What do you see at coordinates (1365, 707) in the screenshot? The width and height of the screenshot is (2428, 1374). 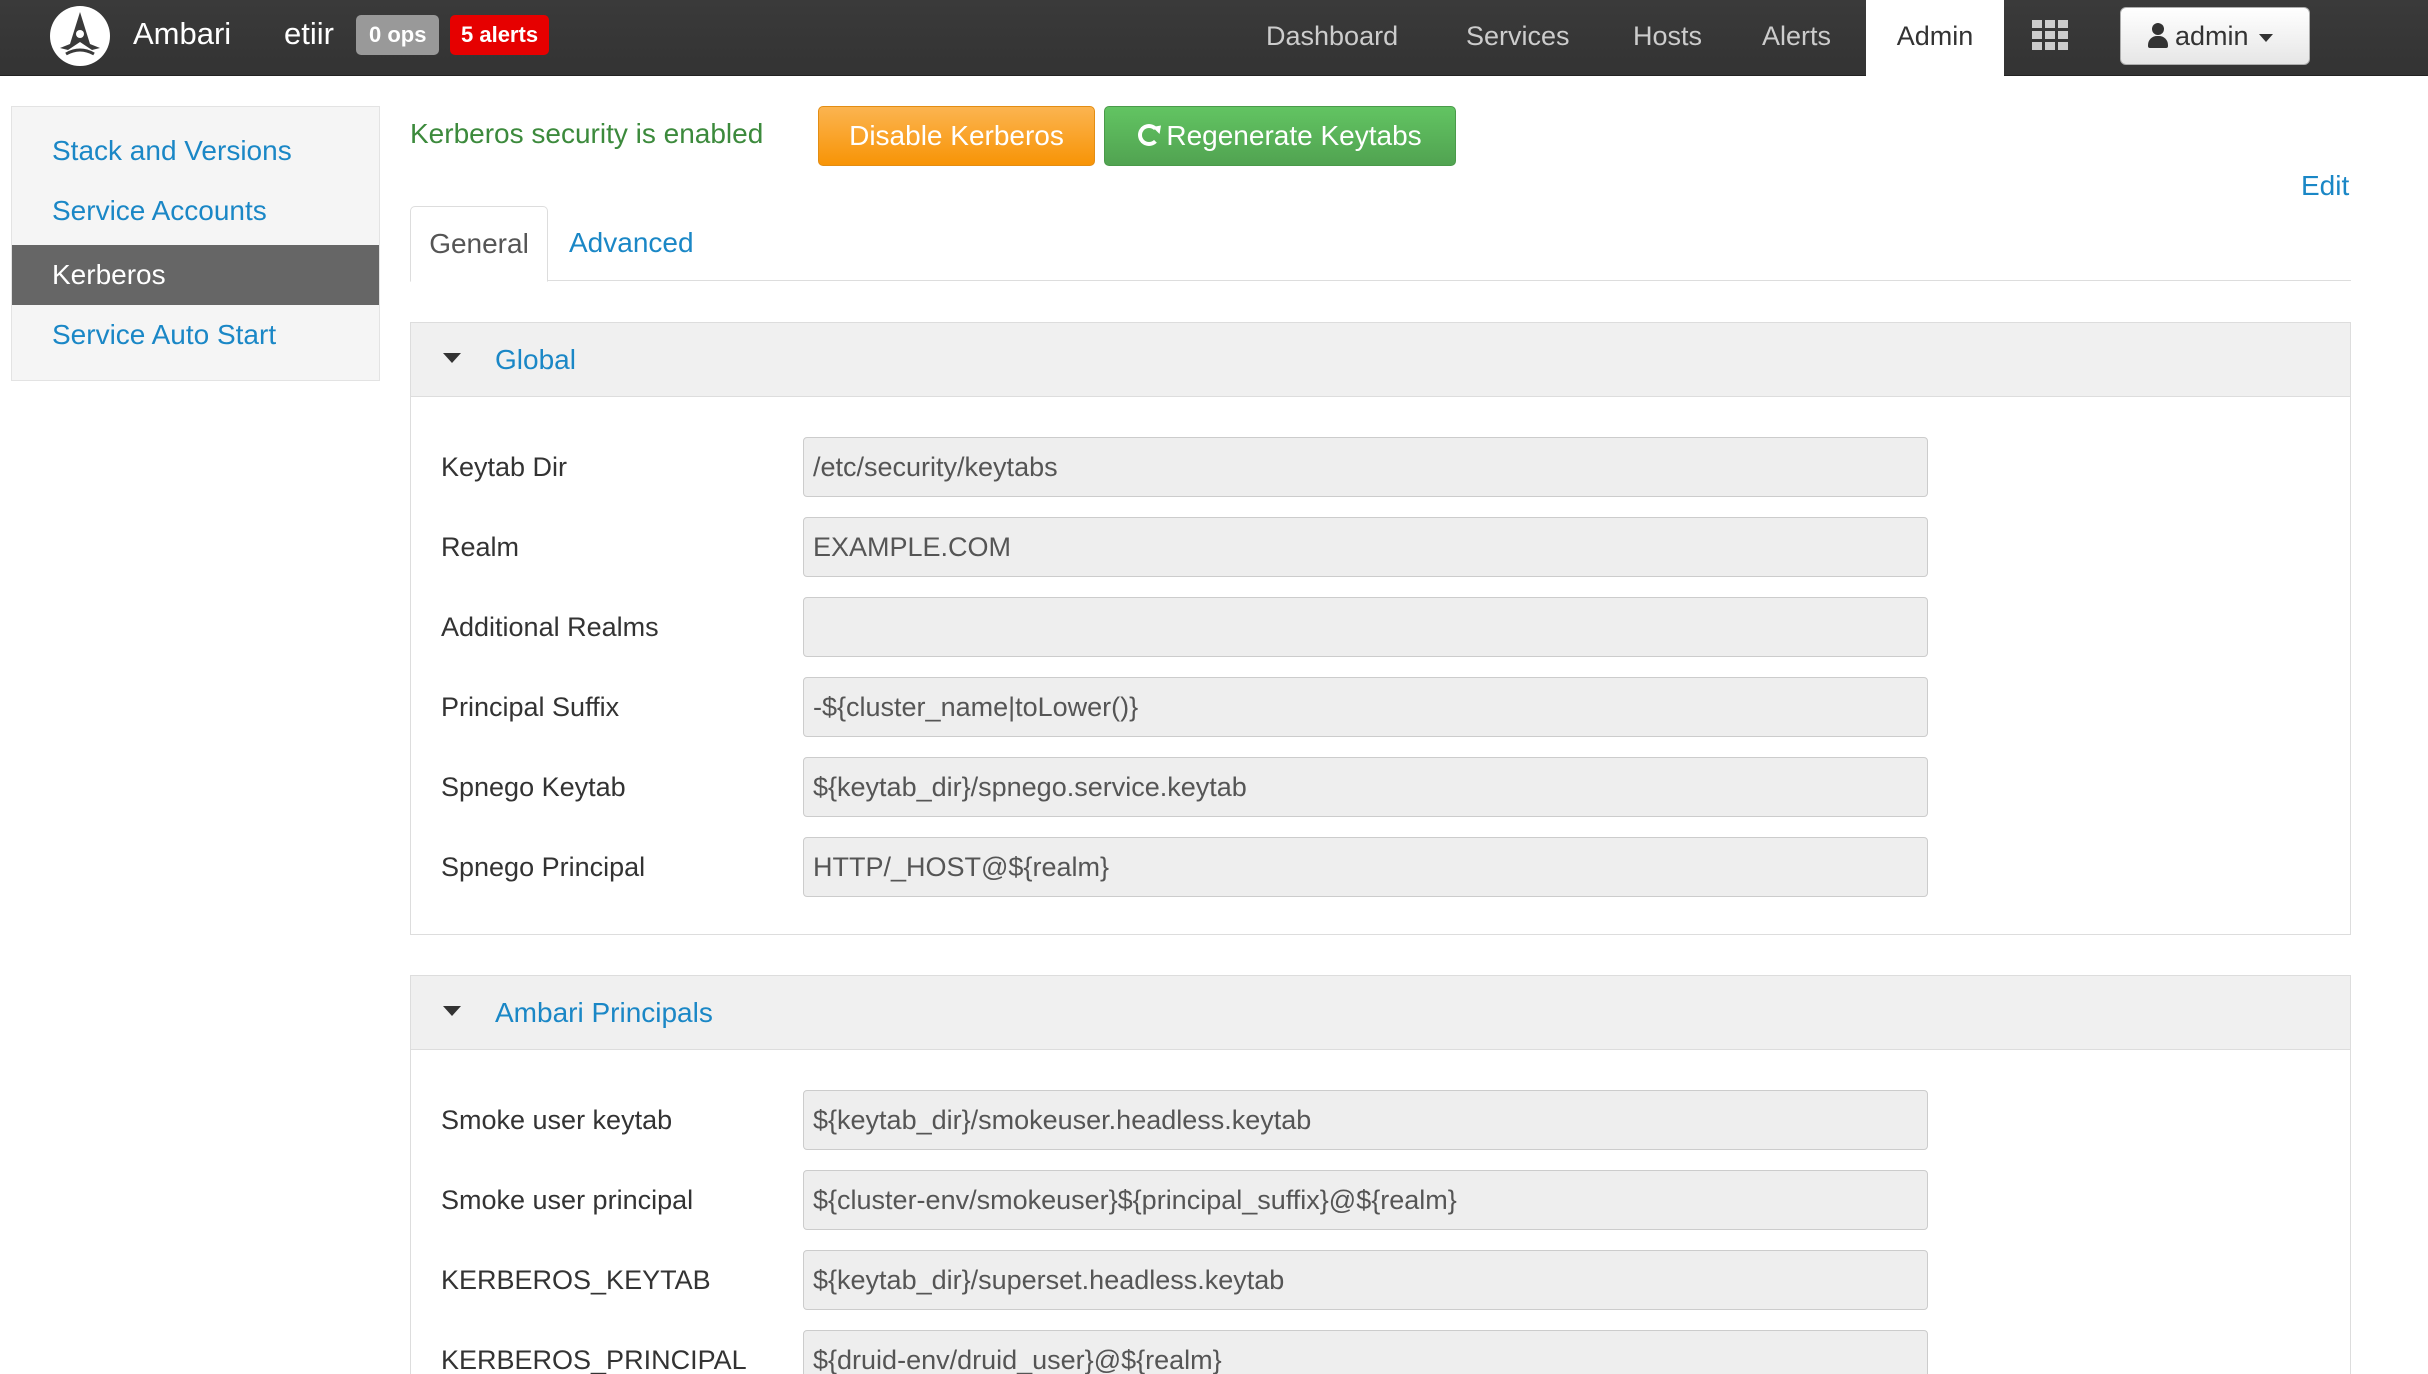 I see `principal-suffix-input: -${cluster_name|toLower()}` at bounding box center [1365, 707].